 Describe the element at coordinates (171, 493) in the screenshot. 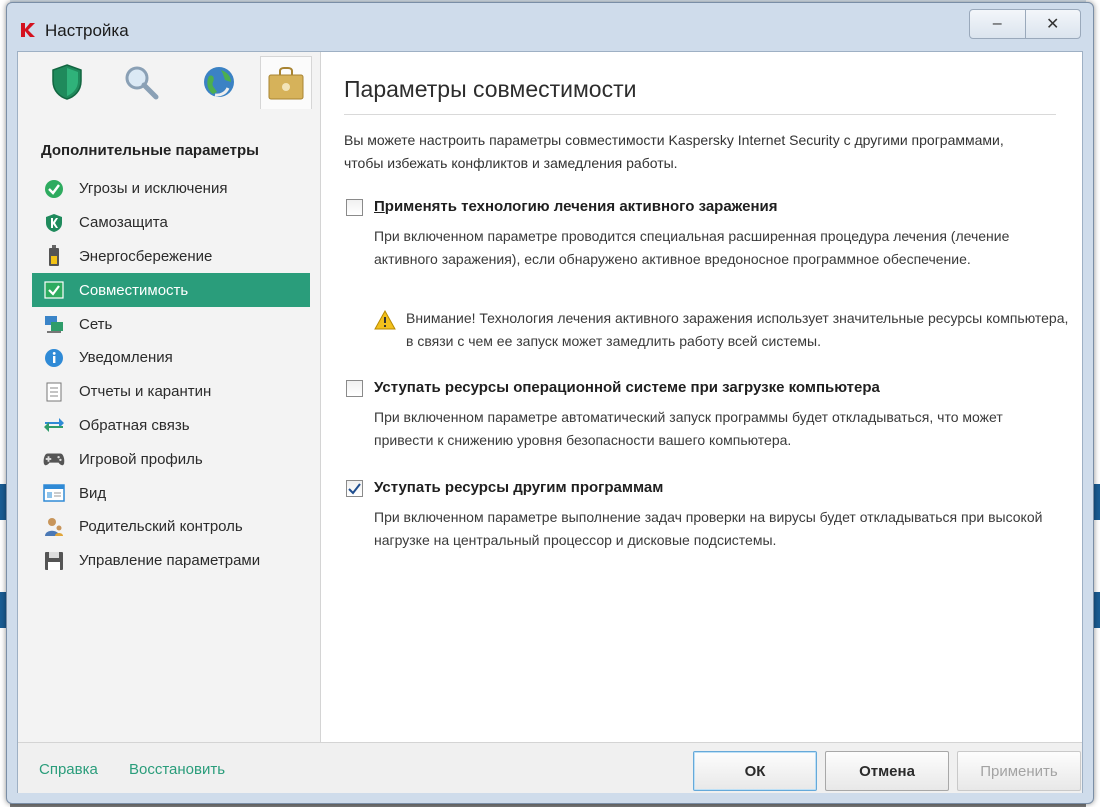

I see `sidebar-item-view: Вид` at that location.